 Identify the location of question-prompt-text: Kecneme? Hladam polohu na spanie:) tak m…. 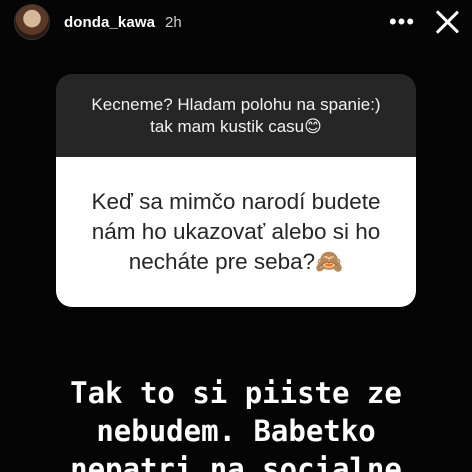
(236, 115).